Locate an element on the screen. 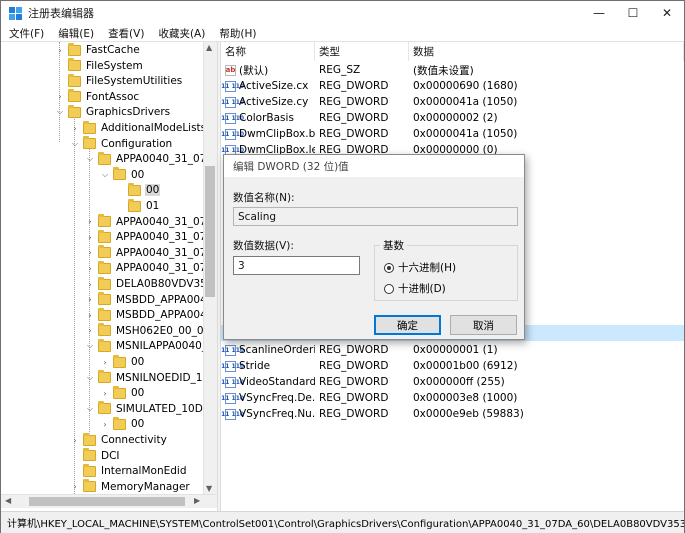 This screenshot has width=685, height=533. tree-node: InternalMonEdid is located at coordinates (129, 471).